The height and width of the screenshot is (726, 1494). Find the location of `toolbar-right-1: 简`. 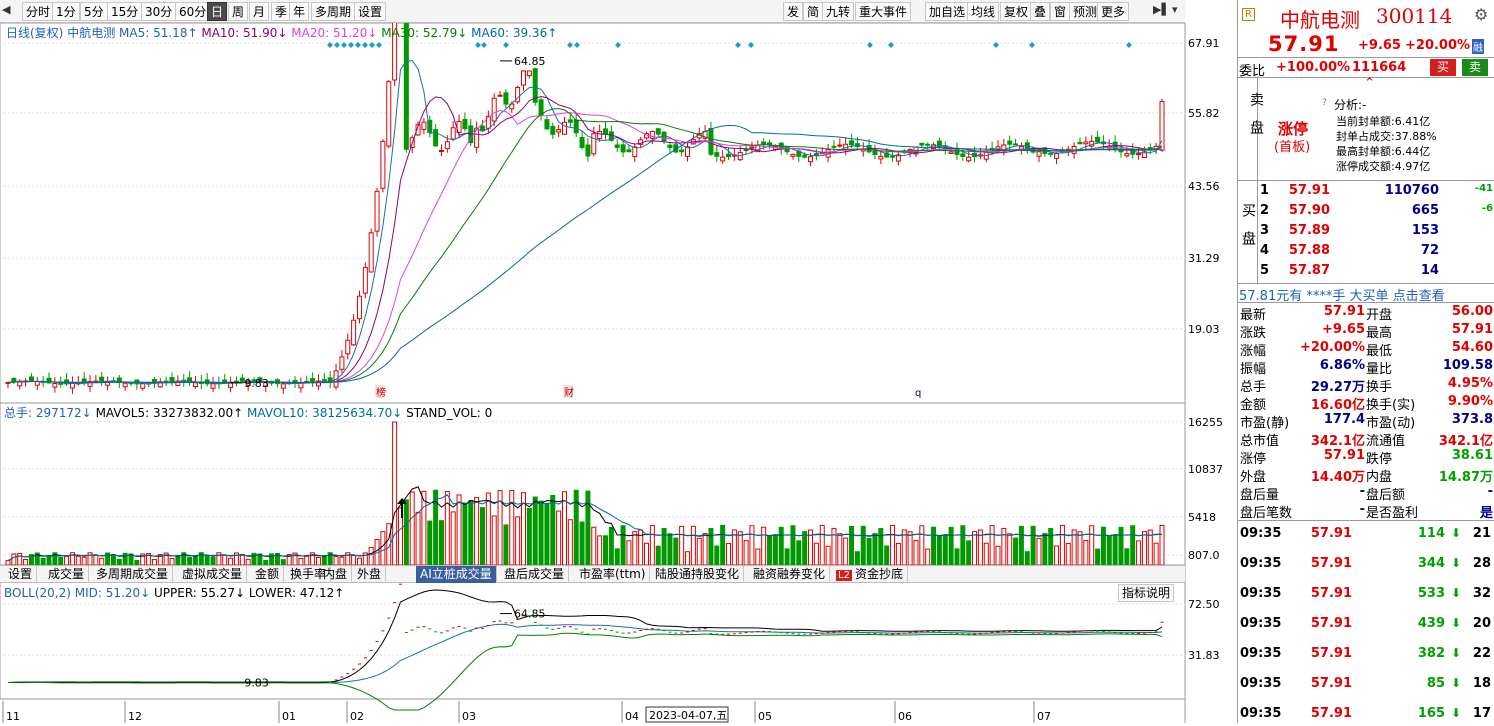

toolbar-right-1: 简 is located at coordinates (813, 11).